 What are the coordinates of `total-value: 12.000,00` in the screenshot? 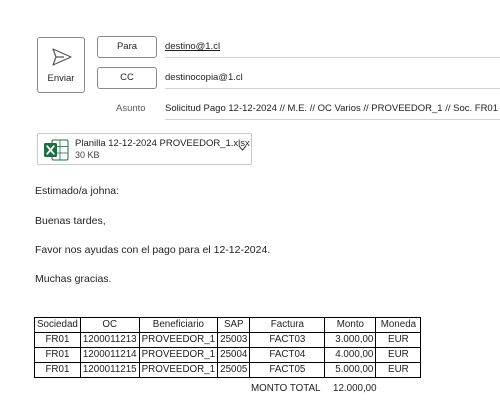 It's located at (355, 388).